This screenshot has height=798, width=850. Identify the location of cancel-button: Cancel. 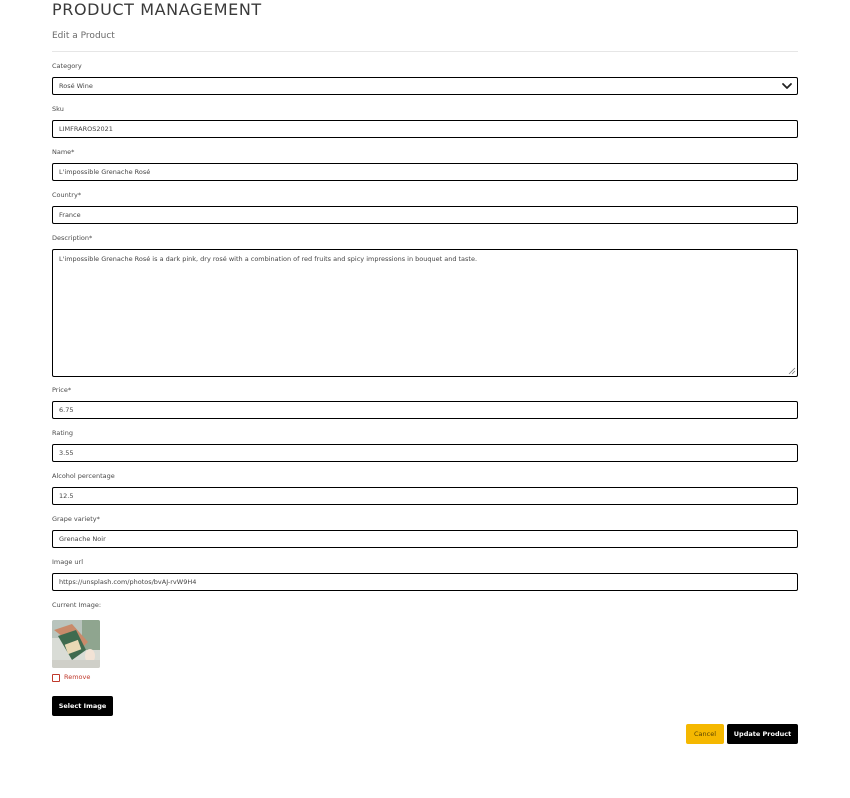
(705, 734).